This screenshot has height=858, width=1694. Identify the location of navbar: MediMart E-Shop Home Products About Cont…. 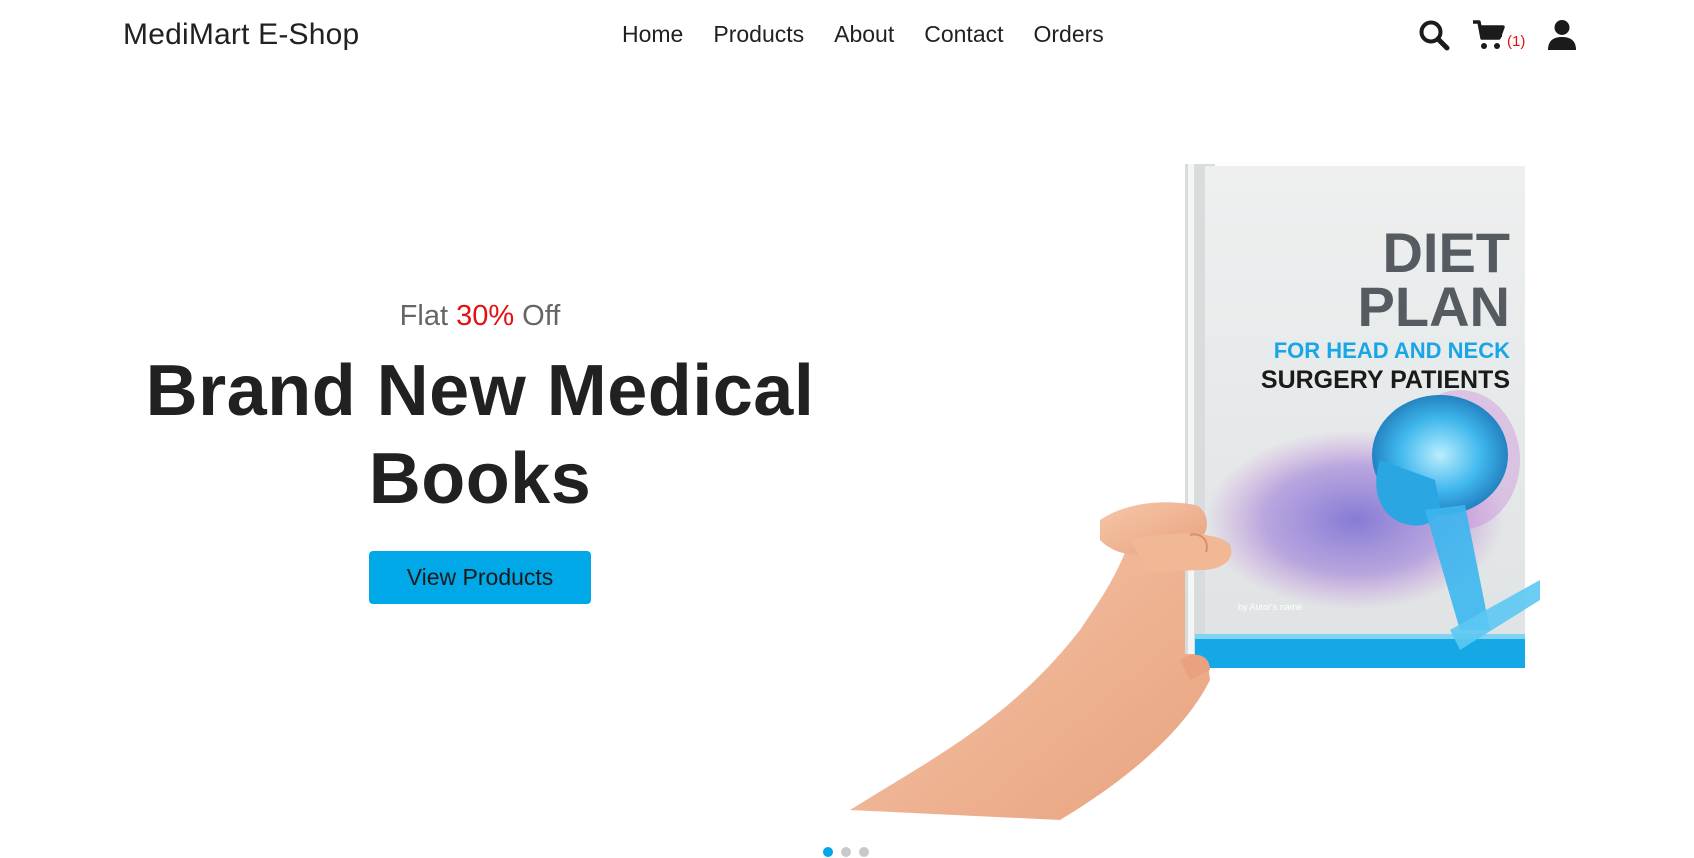
(847, 36).